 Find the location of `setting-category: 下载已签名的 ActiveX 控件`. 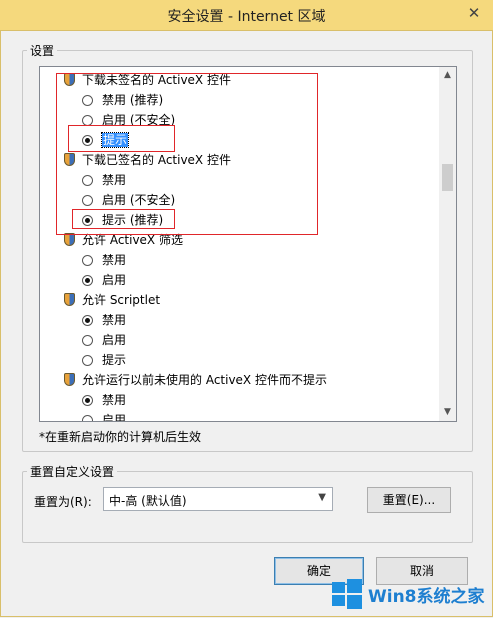

setting-category: 下载已签名的 ActiveX 控件 is located at coordinates (147, 160).